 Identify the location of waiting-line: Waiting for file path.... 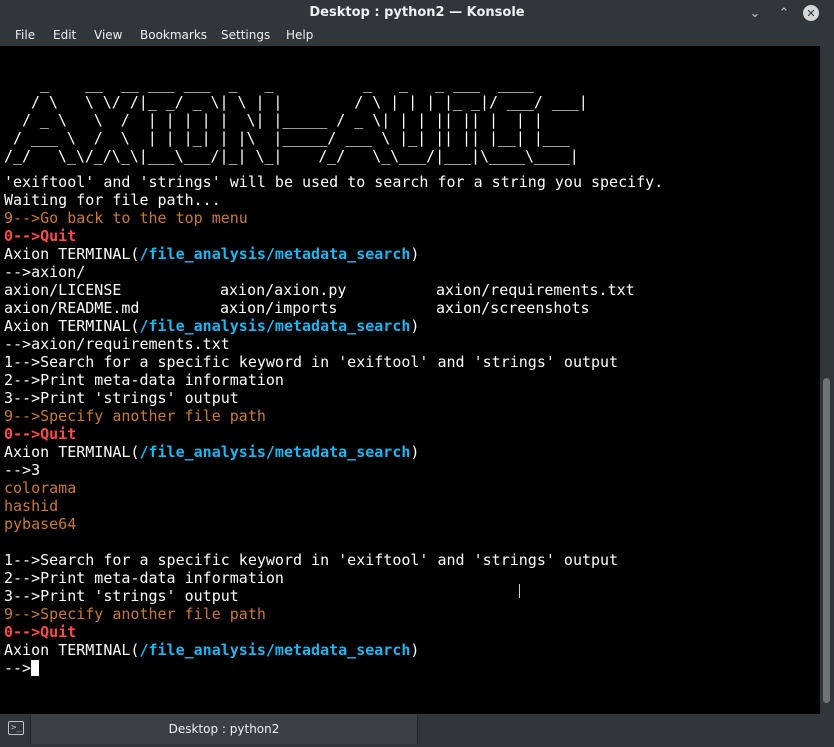
(112, 200).